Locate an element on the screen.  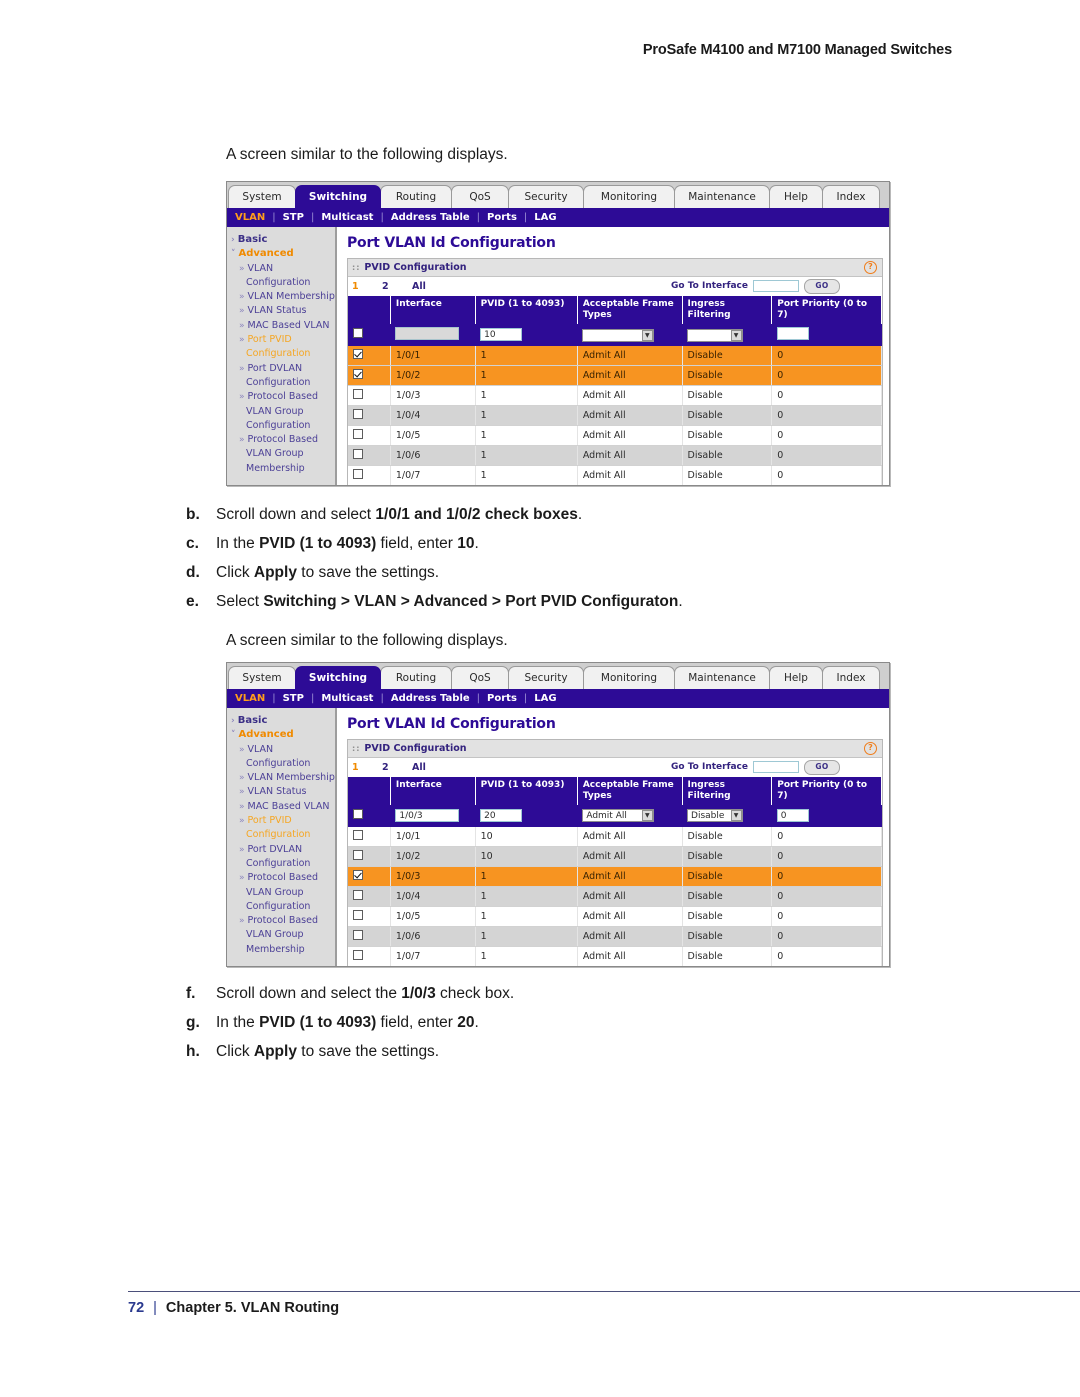
edit-row: 1/0/3 20 Admit All ▼ Disable ▼ 0 is located at coordinates (615, 816).